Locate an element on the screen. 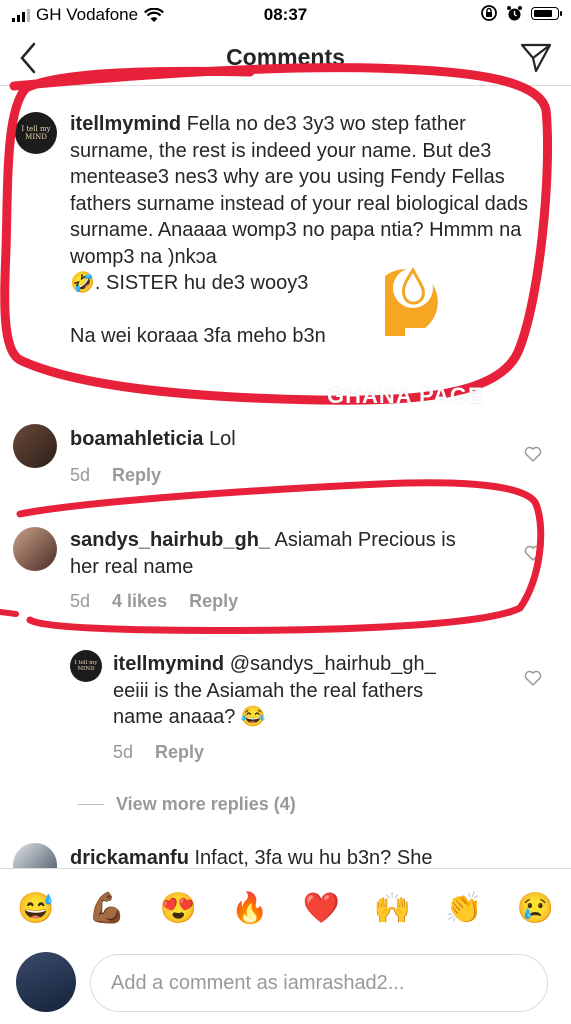 This screenshot has height=1024, width=571. view-more-replies-button: View more replies (4) is located at coordinates (187, 804).